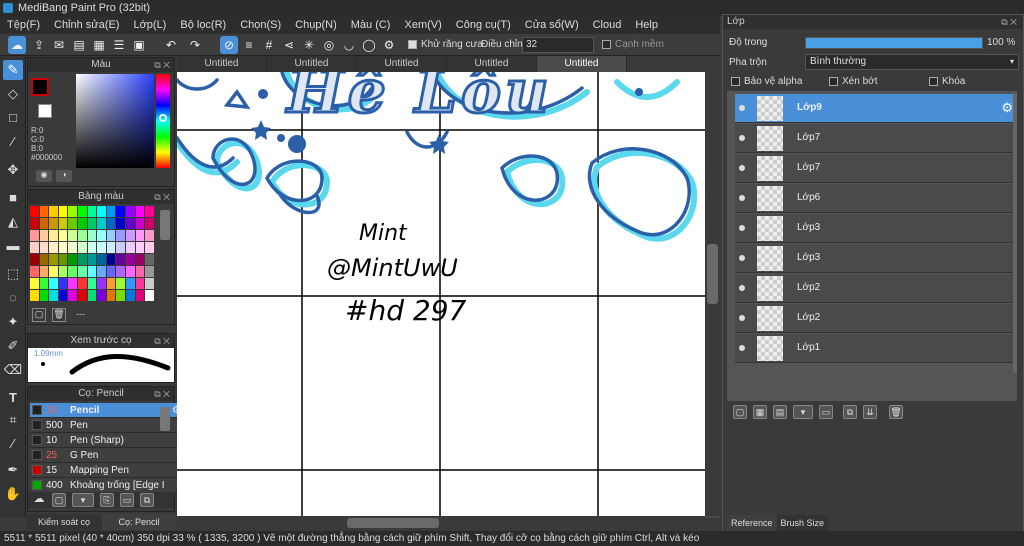 The width and height of the screenshot is (1024, 546). What do you see at coordinates (162, 341) in the screenshot?
I see `preview-popout-icon: ⧉ ✕` at bounding box center [162, 341].